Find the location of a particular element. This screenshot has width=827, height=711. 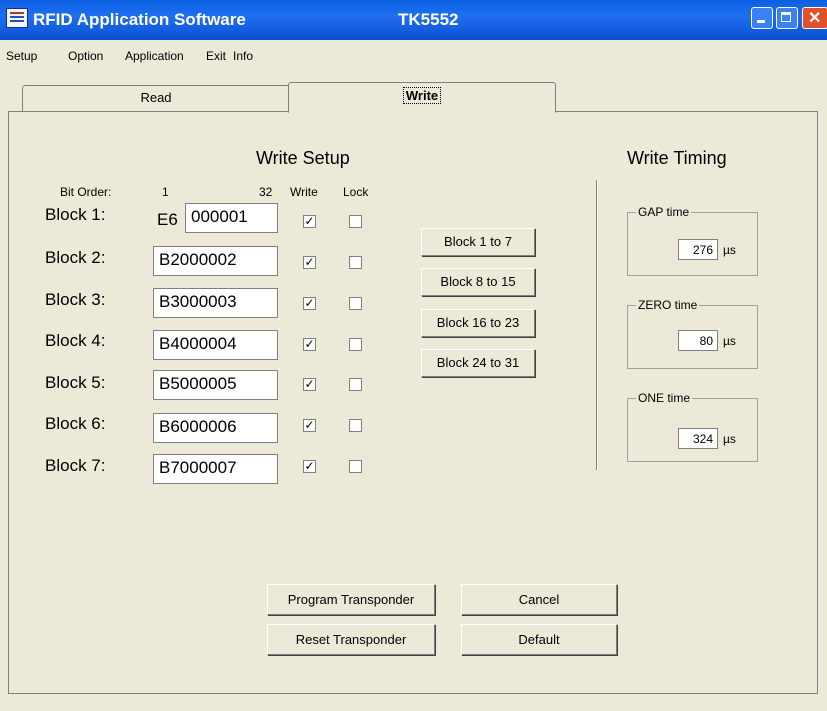

write-timing-title: Write Timing is located at coordinates (677, 158).